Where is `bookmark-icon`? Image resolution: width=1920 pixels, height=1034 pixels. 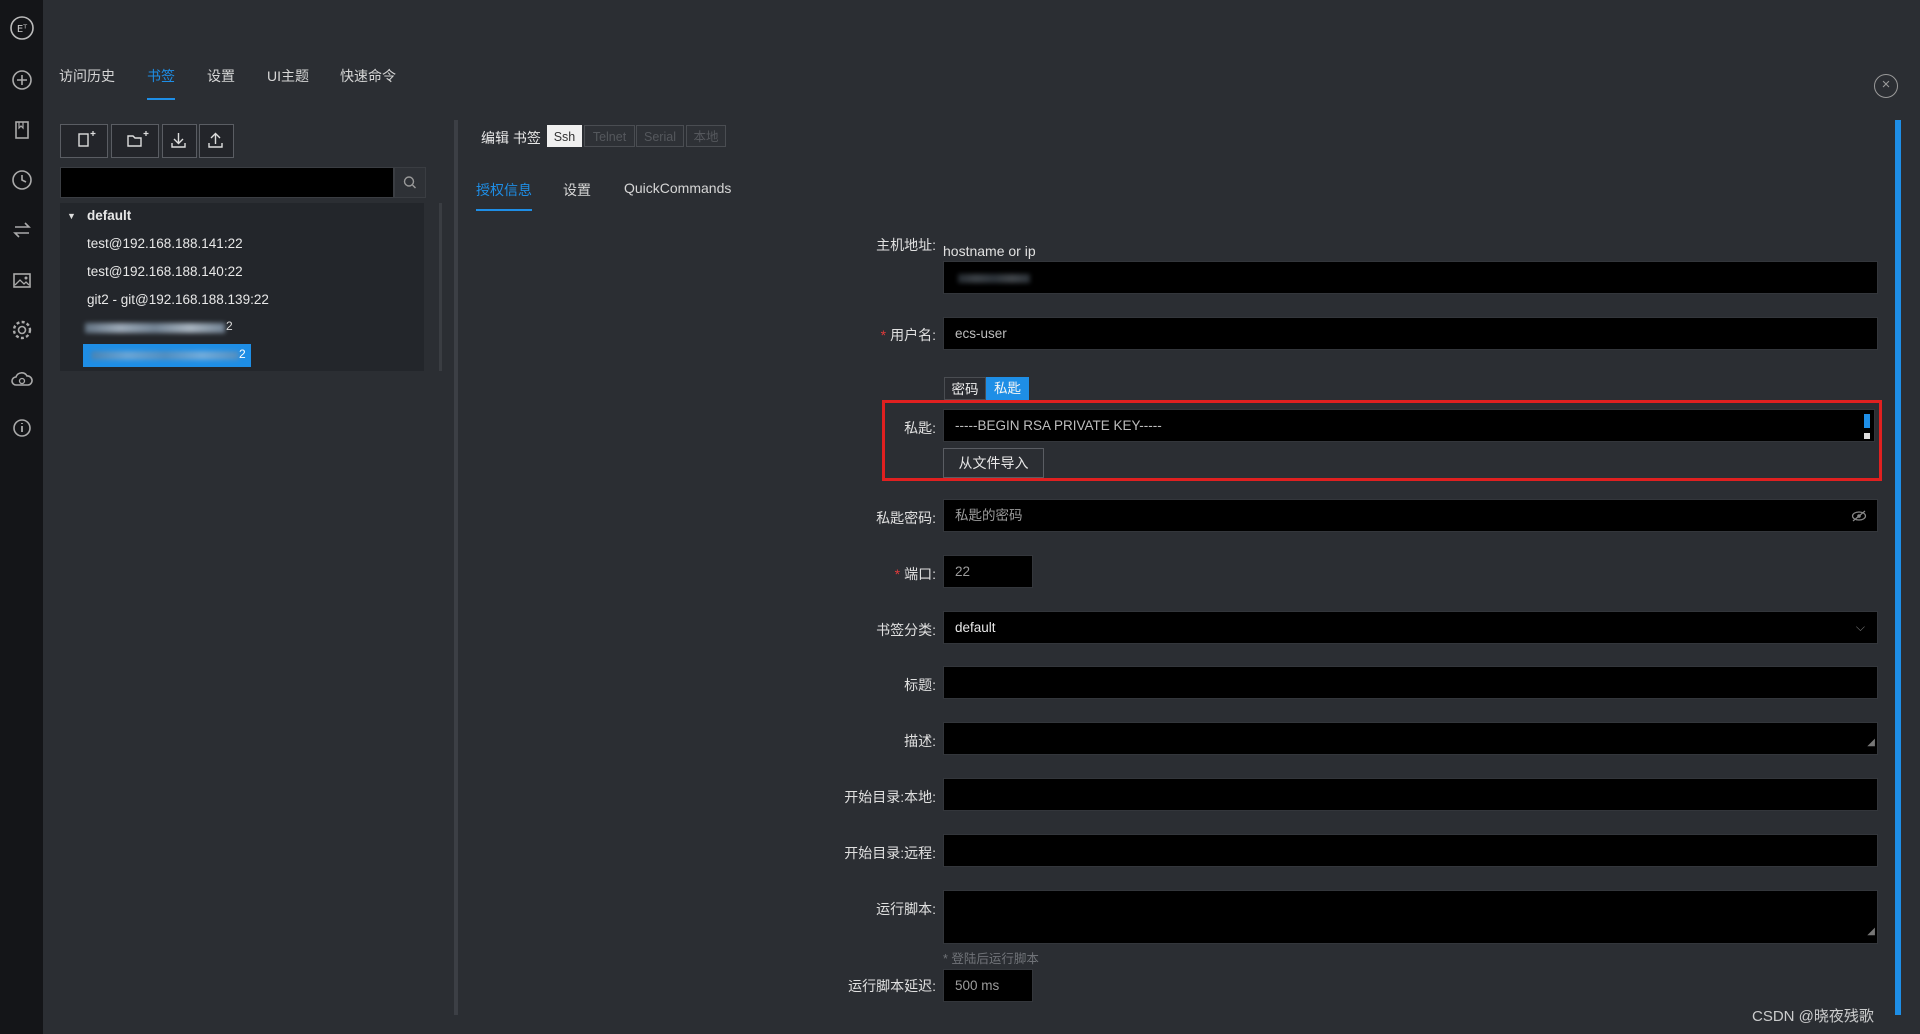
bookmark-icon is located at coordinates (22, 130).